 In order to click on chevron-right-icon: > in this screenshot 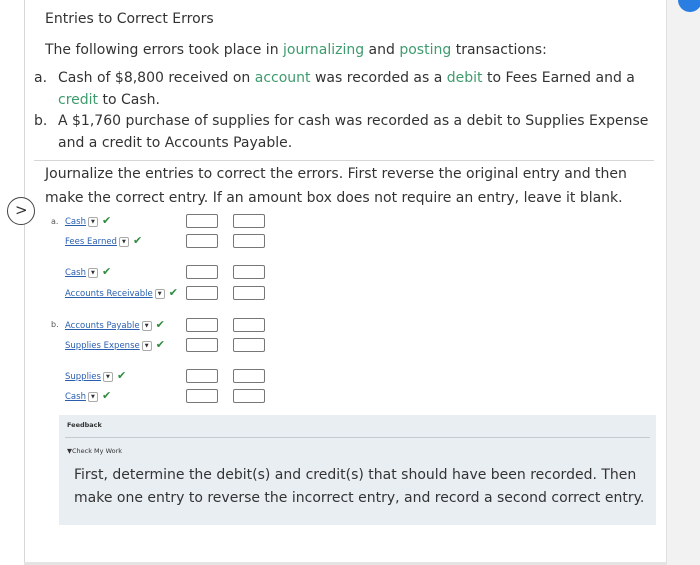, I will do `click(21, 210)`.